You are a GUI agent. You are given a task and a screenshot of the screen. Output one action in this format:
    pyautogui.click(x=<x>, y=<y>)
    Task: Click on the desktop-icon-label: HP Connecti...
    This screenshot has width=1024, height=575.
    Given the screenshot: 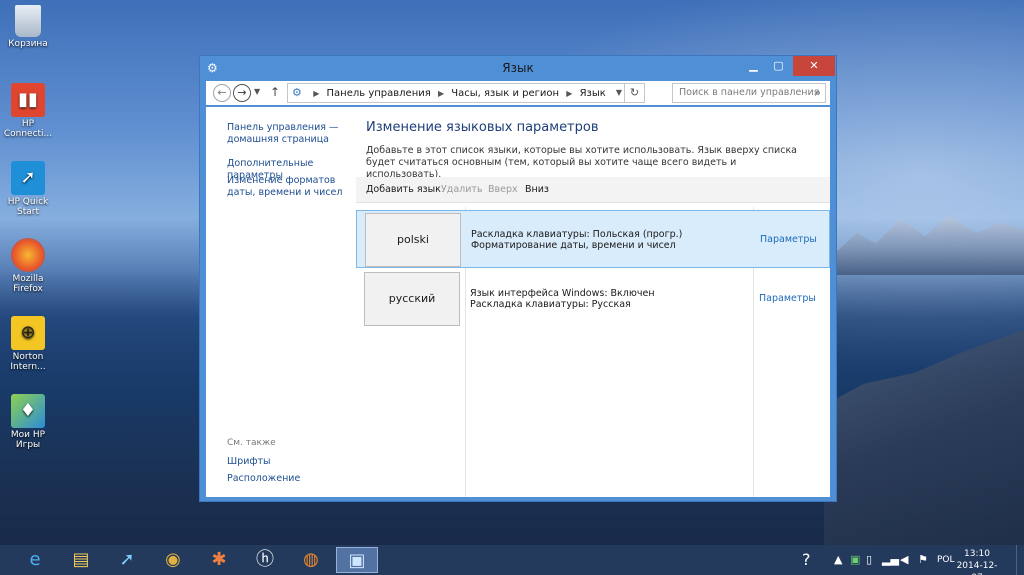 What is the action you would take?
    pyautogui.click(x=28, y=129)
    